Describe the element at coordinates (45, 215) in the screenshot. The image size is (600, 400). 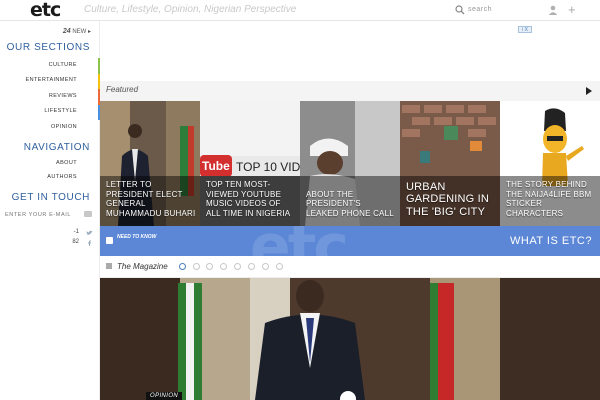
I see `email-field` at that location.